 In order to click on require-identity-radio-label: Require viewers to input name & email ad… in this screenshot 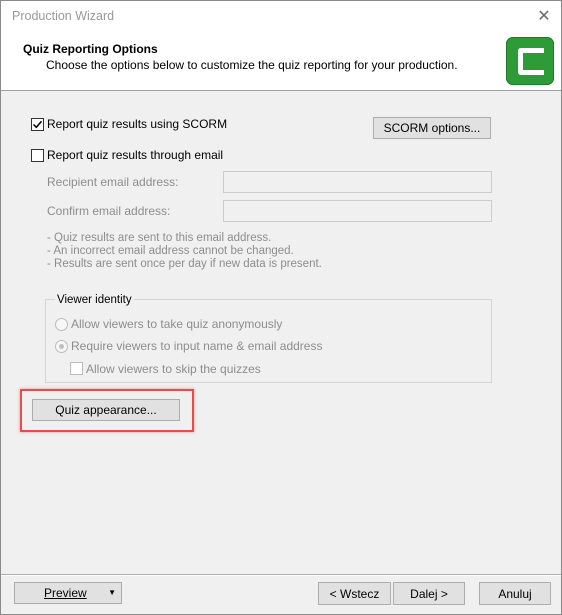, I will do `click(196, 346)`.